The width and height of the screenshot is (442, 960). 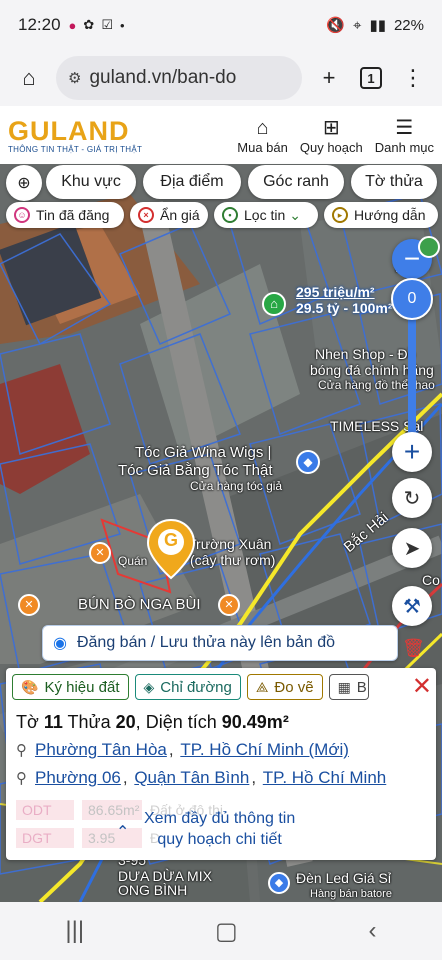 I want to click on directions-icon: ◈, so click(x=149, y=686).